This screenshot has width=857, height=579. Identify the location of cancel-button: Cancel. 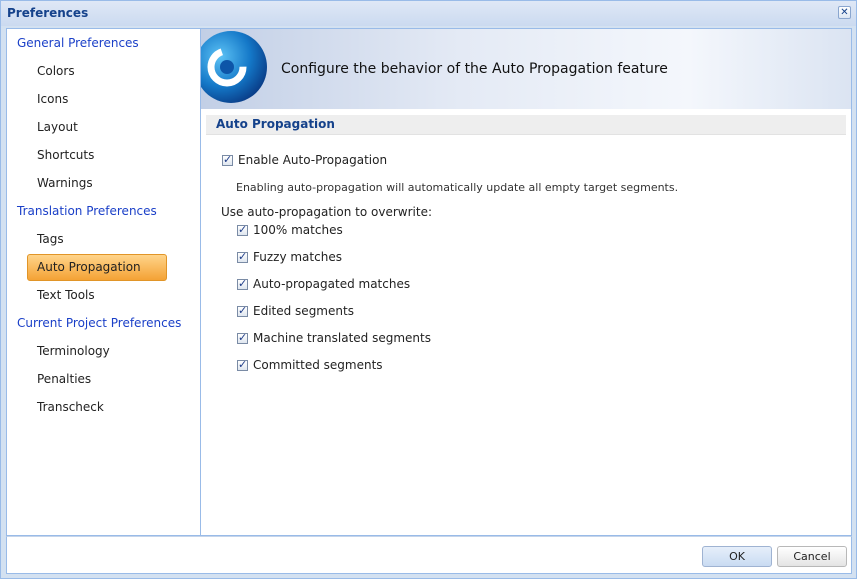
(812, 556).